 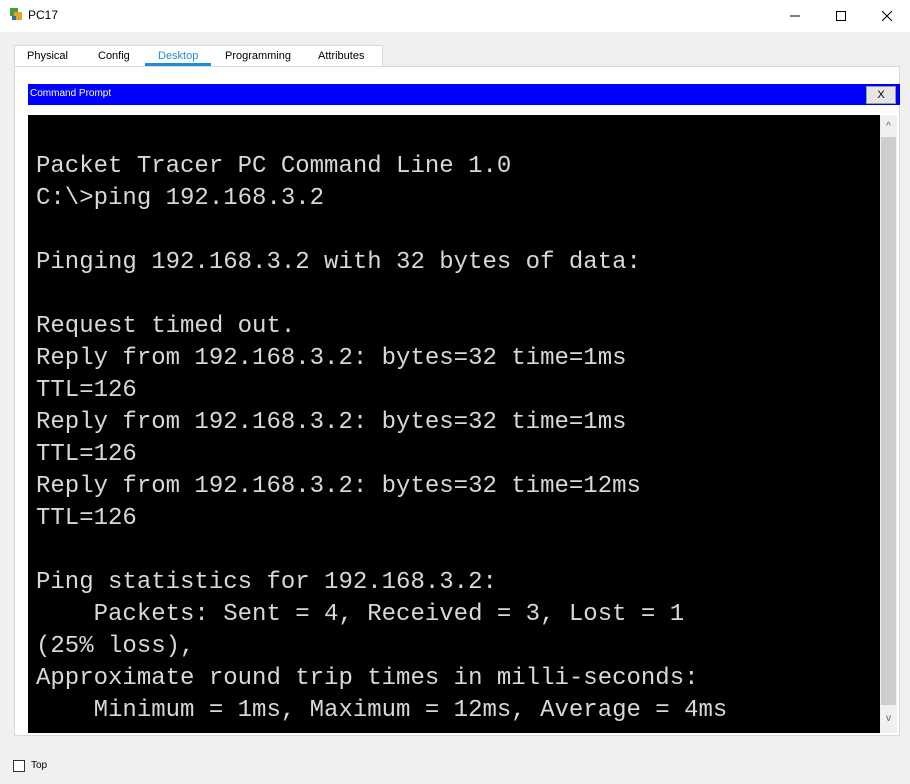 I want to click on tab-physical: Physical, so click(x=47, y=56).